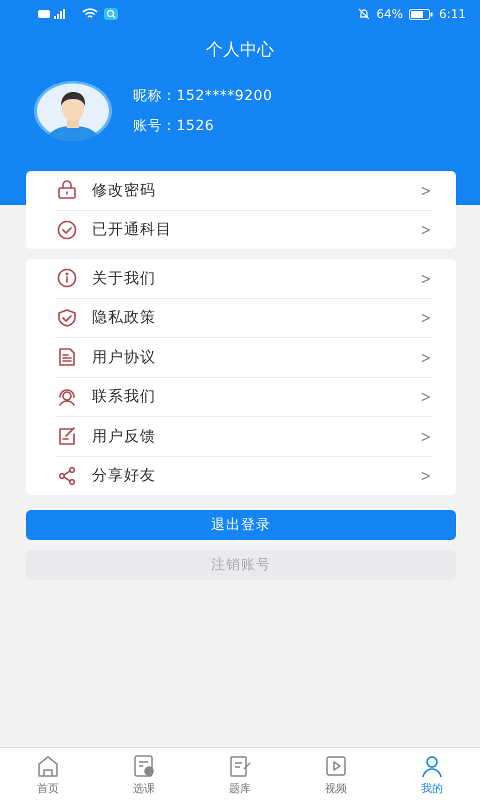  Describe the element at coordinates (432, 774) in the screenshot. I see `tab: 我的` at that location.